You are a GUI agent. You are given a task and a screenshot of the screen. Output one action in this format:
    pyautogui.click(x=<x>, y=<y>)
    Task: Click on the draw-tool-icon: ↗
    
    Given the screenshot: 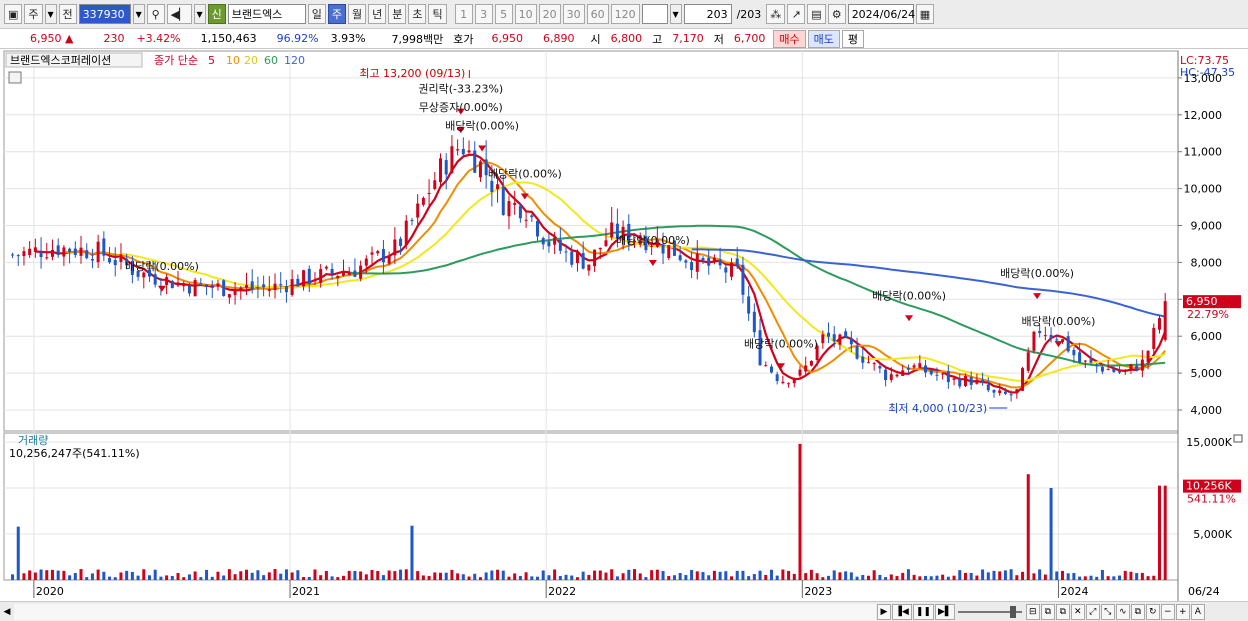 What is the action you would take?
    pyautogui.click(x=796, y=14)
    